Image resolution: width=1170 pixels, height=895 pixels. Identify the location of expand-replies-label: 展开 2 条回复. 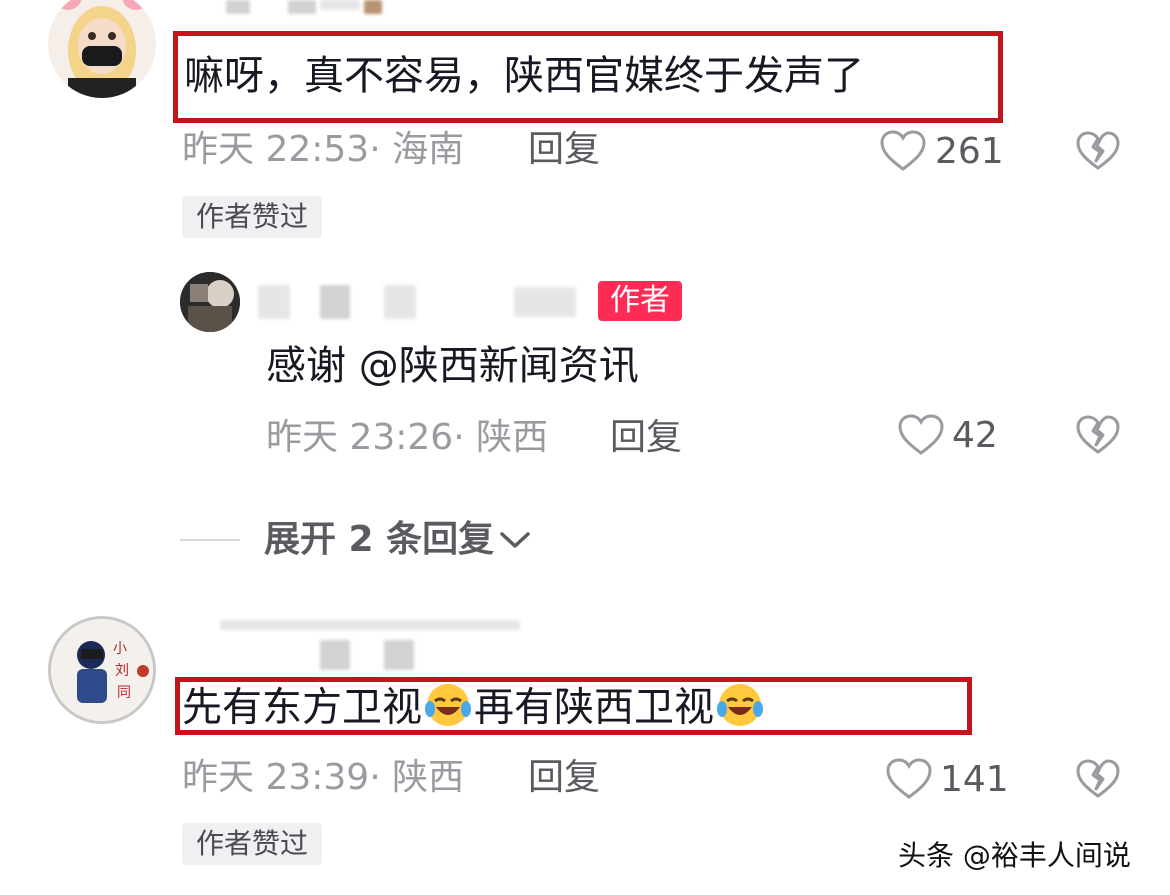
(379, 540).